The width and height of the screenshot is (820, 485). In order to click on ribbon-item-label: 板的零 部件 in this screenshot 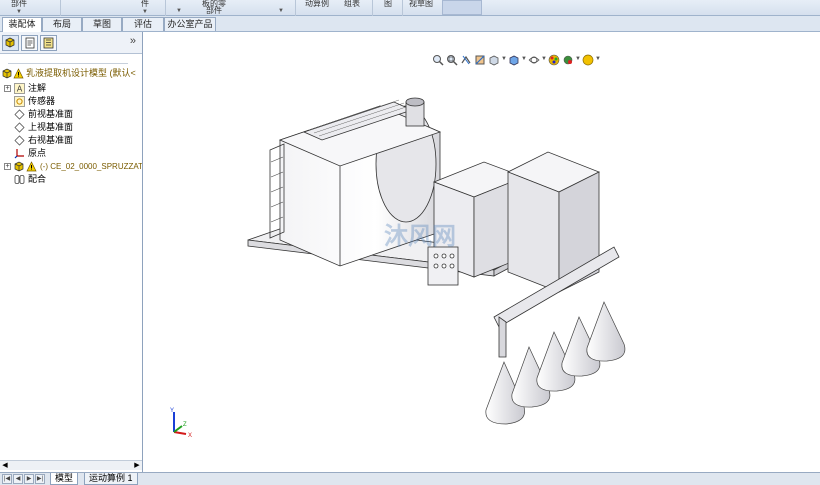, I will do `click(214, 7)`.